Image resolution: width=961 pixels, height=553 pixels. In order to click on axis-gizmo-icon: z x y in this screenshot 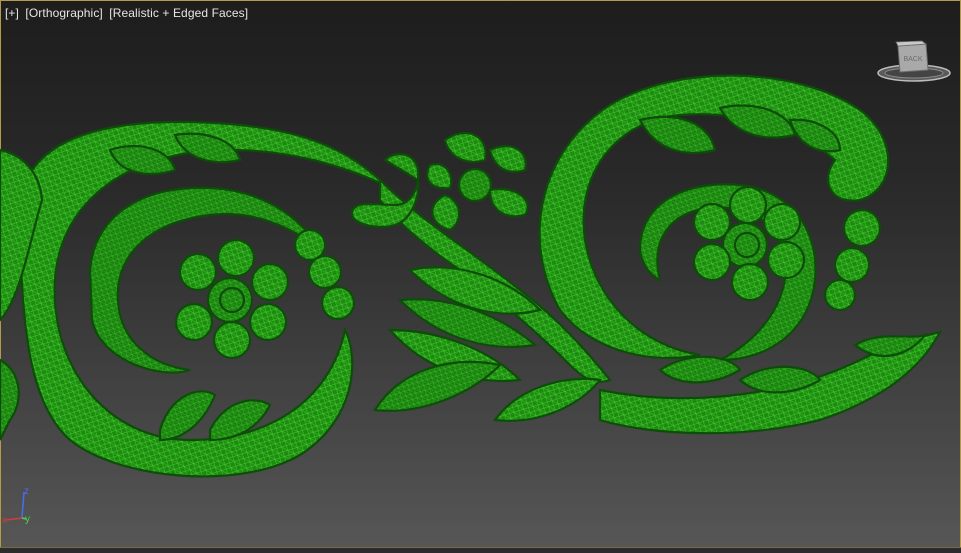, I will do `click(16, 506)`.